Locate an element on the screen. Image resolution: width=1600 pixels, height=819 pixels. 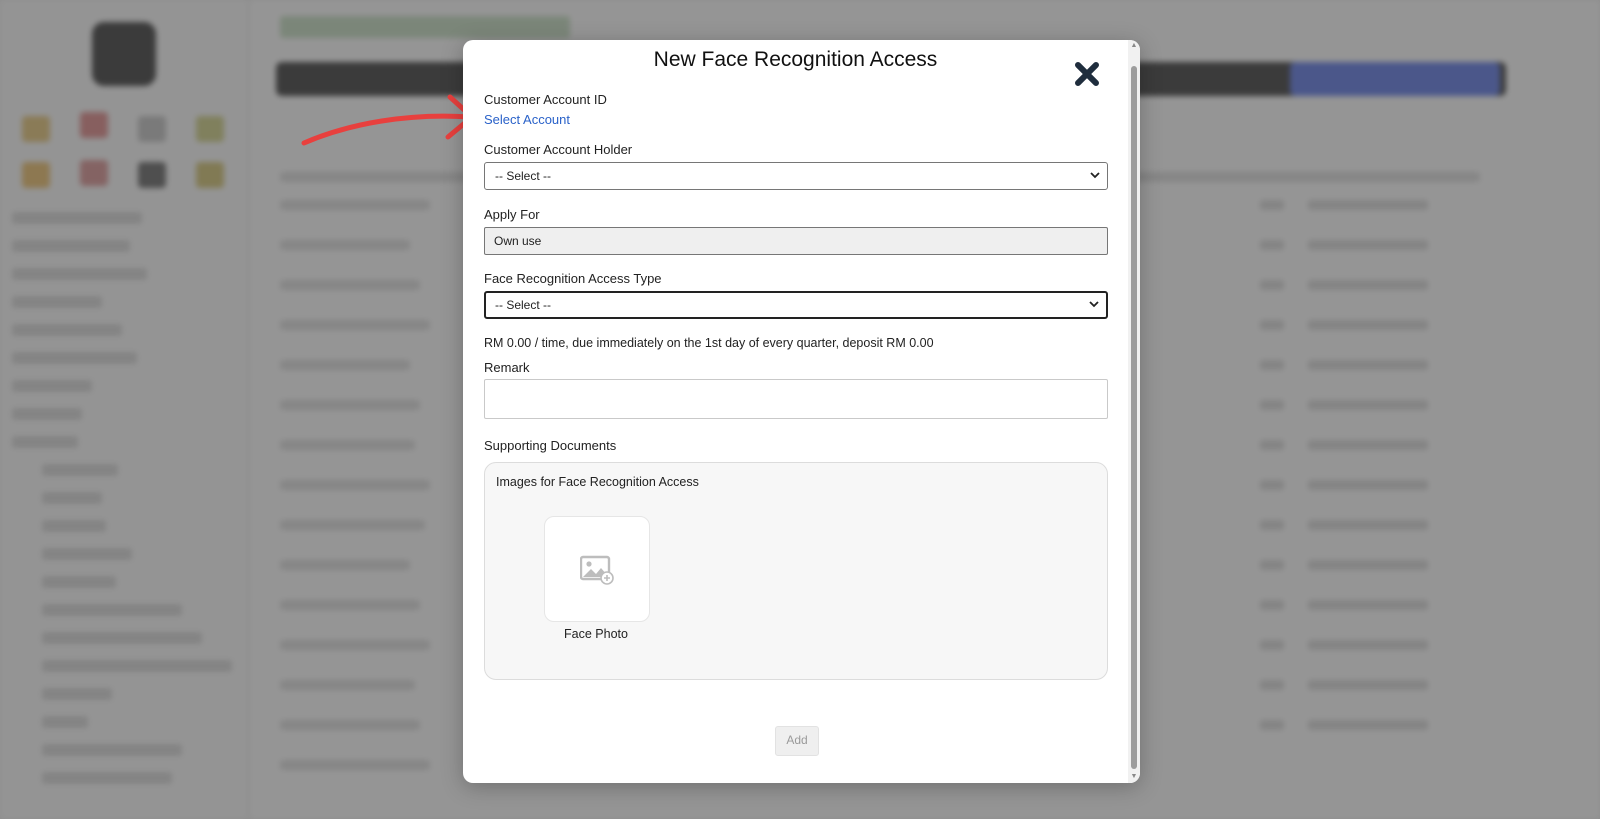
close-button is located at coordinates (1087, 74).